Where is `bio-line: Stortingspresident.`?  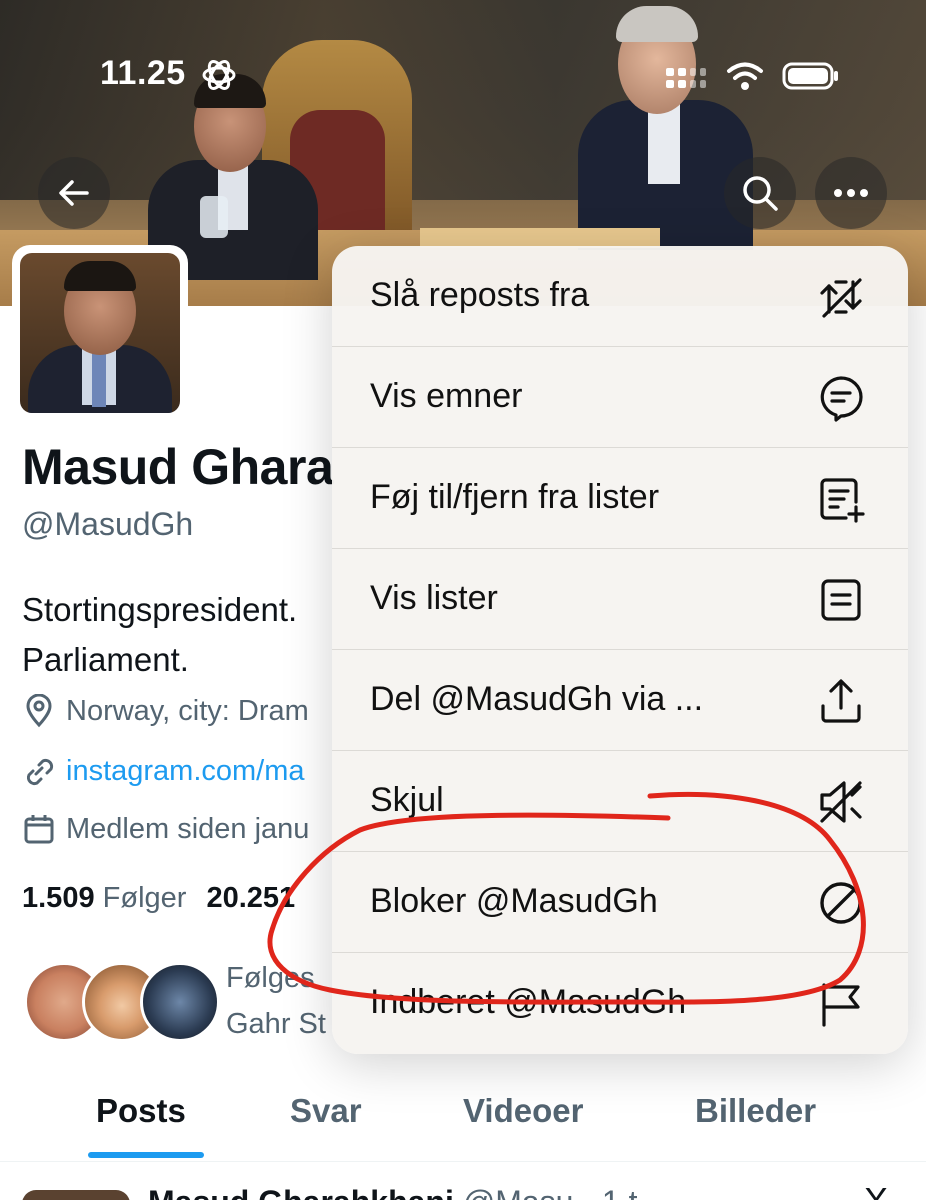
bio-line: Stortingspresident. is located at coordinates (160, 609).